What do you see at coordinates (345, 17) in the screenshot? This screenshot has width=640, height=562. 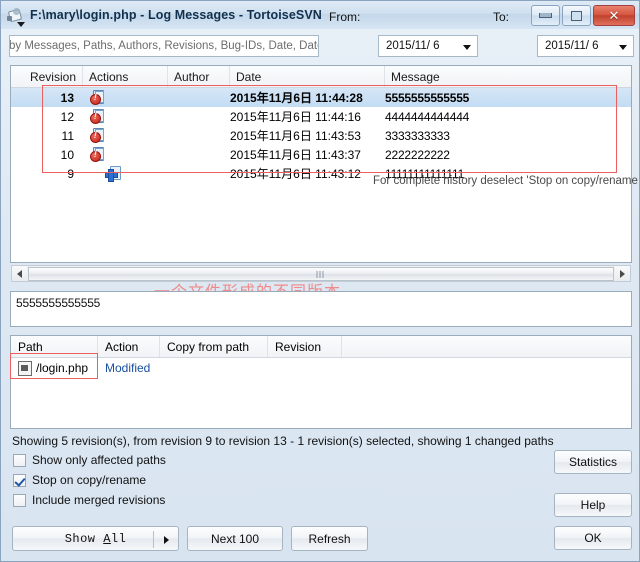 I see `from-label: From:` at bounding box center [345, 17].